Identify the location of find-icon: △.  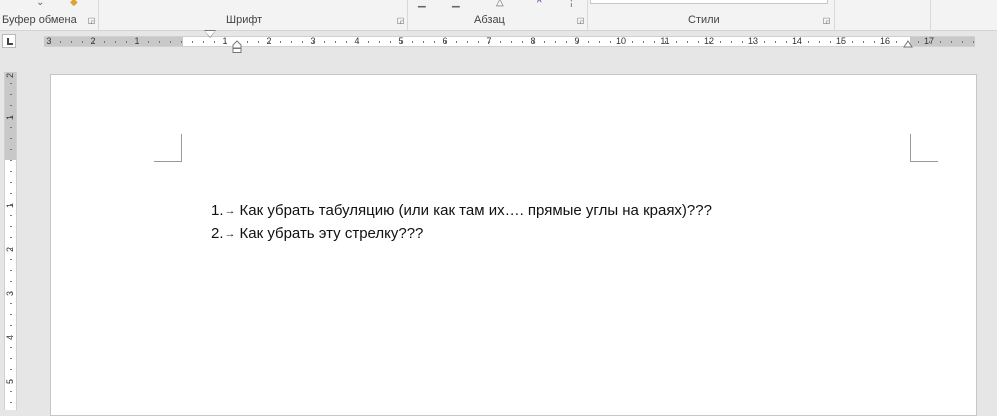
(500, 4).